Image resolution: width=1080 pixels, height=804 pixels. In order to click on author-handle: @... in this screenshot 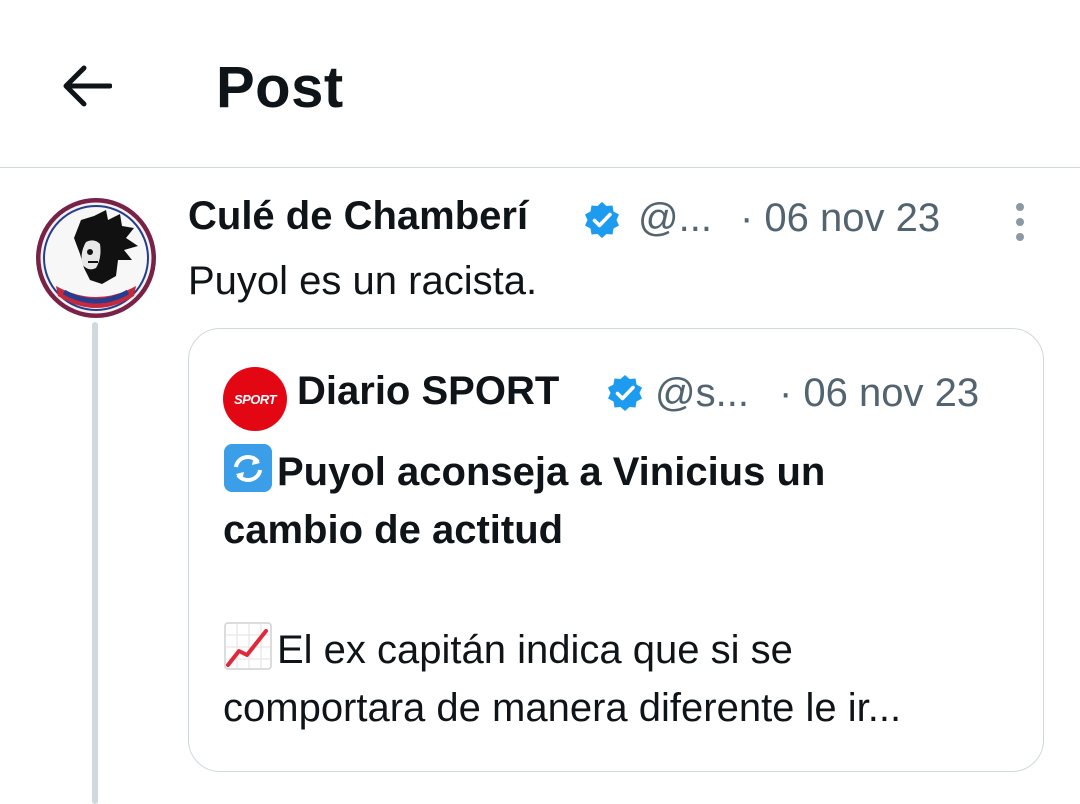, I will do `click(675, 218)`.